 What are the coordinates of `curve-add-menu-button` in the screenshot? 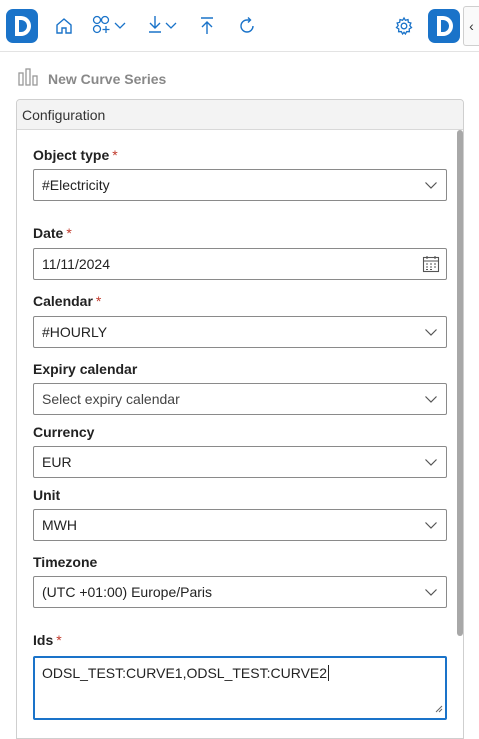 It's located at (109, 26).